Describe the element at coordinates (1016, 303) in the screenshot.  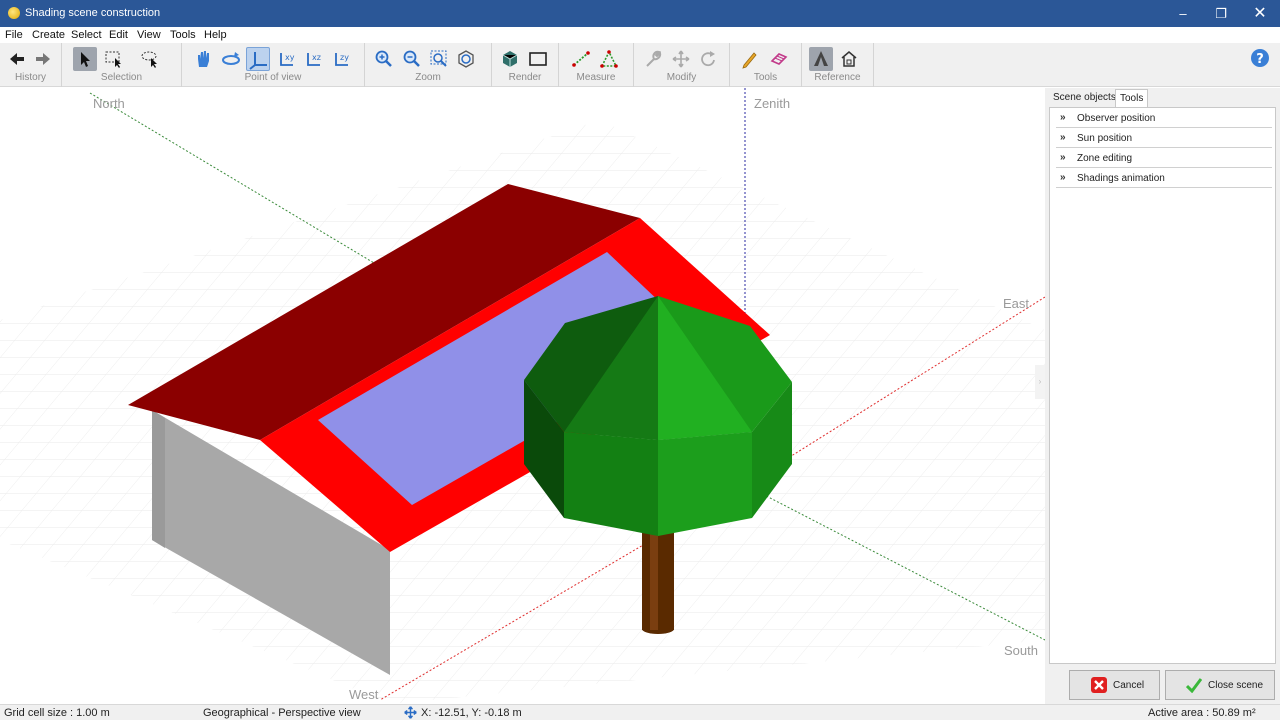
I see `east-label: East` at that location.